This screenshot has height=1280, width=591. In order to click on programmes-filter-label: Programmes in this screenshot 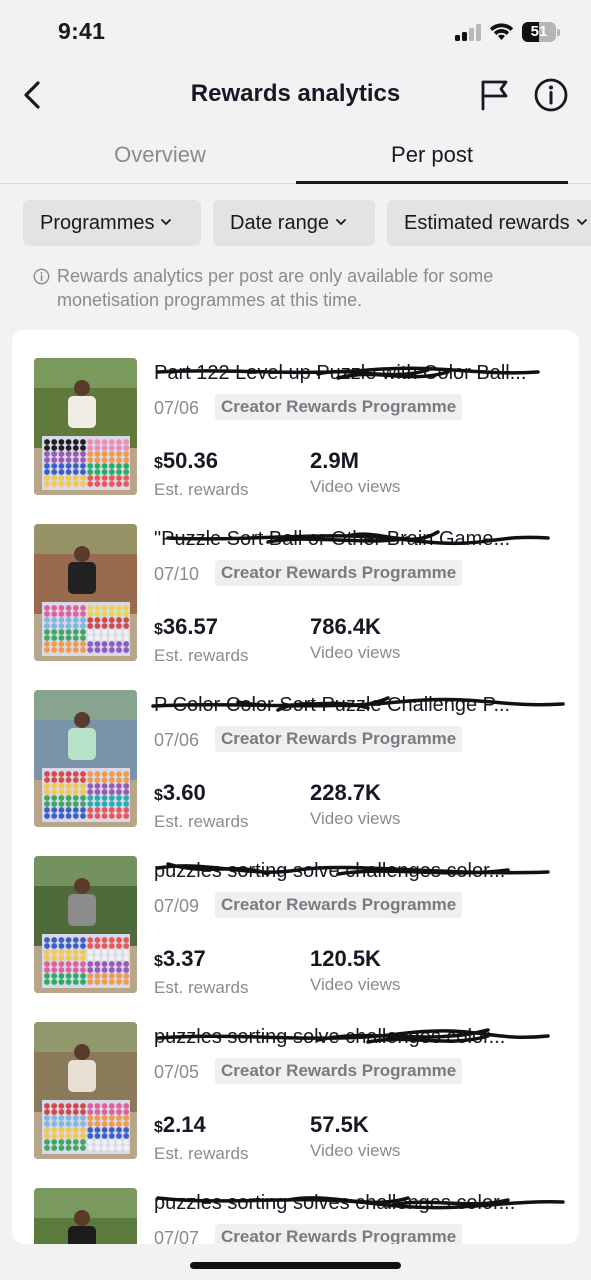, I will do `click(97, 223)`.